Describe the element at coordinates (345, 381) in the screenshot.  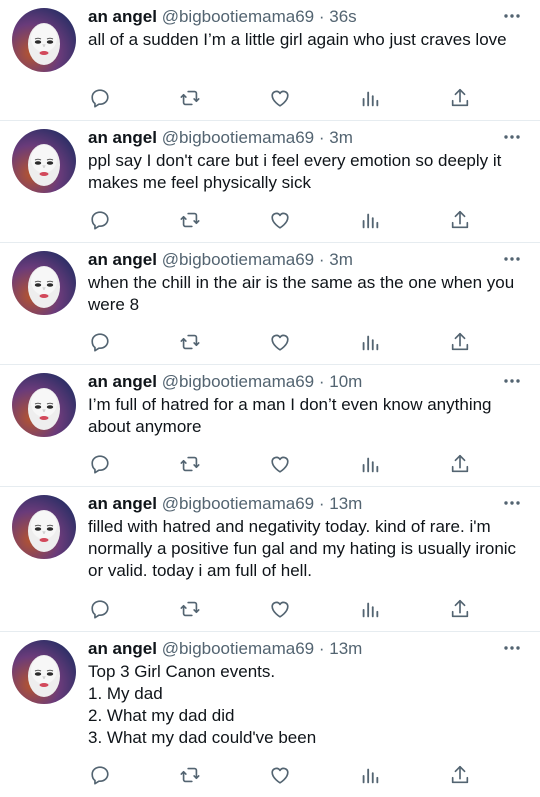
I see `timestamp: 10m` at that location.